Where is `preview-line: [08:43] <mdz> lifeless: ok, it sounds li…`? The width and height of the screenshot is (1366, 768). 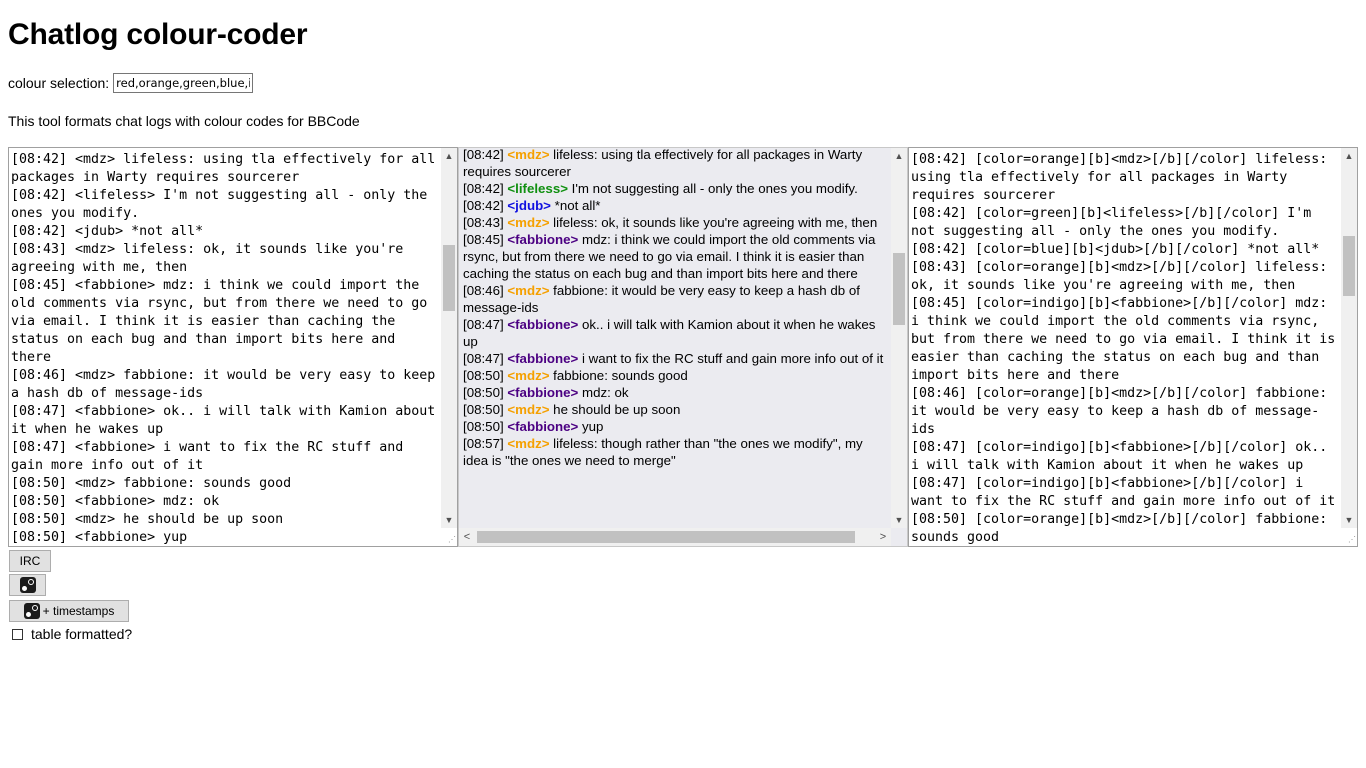 preview-line: [08:43] <mdz> lifeless: ok, it sounds li… is located at coordinates (676, 222).